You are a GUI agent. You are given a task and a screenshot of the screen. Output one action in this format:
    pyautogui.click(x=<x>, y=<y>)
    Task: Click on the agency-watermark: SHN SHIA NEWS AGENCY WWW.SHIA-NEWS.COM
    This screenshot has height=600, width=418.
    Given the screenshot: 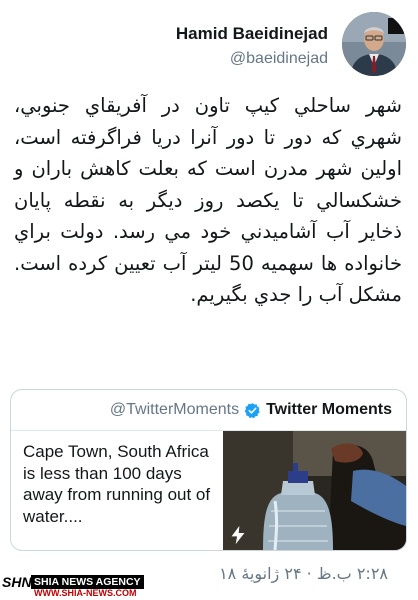 What is the action you would take?
    pyautogui.click(x=76, y=586)
    